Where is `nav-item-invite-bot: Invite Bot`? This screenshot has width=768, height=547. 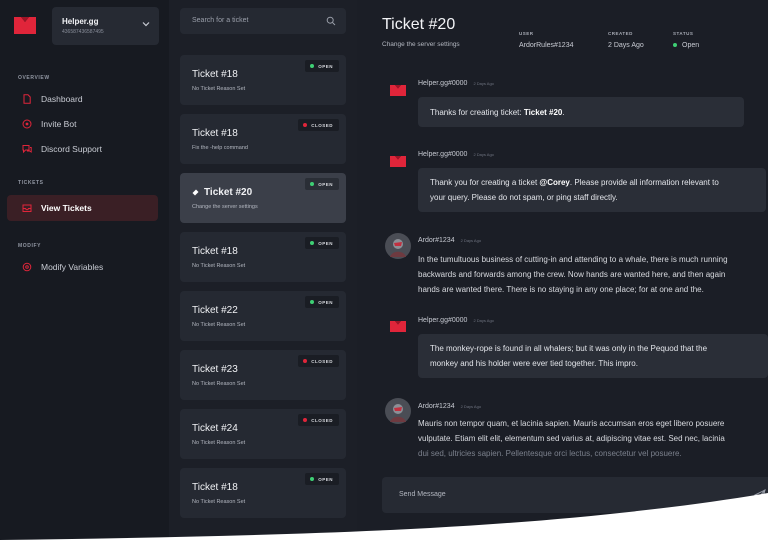 nav-item-invite-bot: Invite Bot is located at coordinates (82, 124).